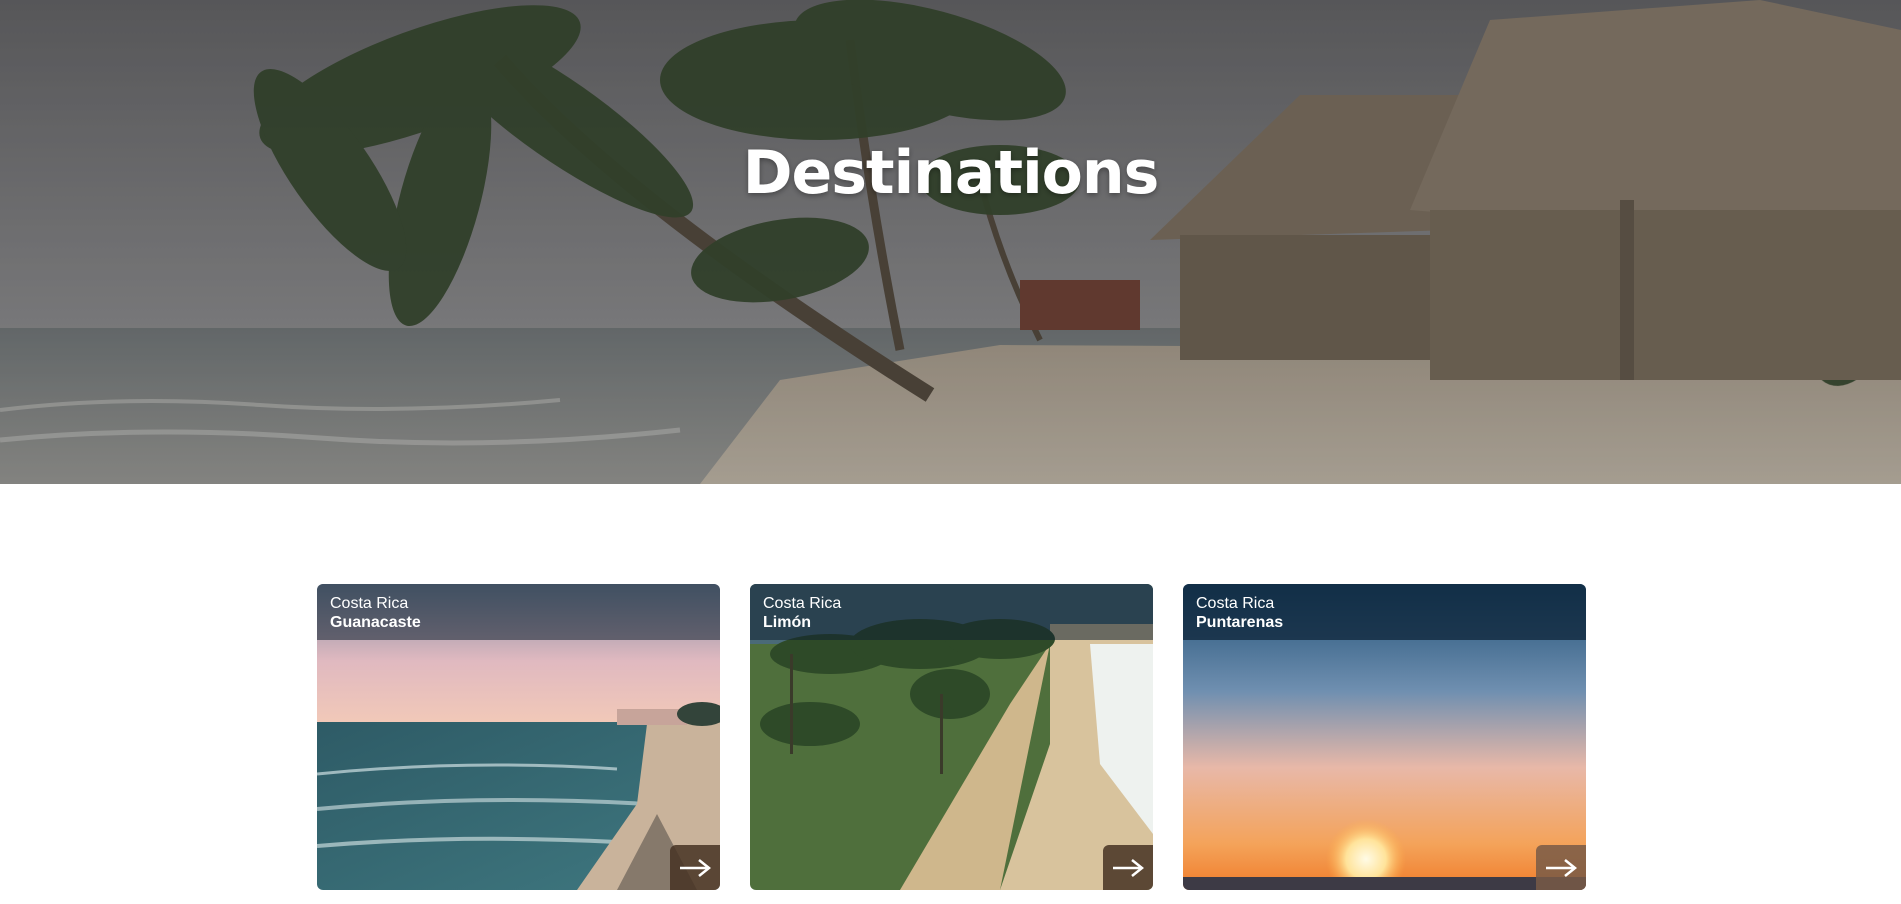 The height and width of the screenshot is (904, 1901). What do you see at coordinates (951, 612) in the screenshot?
I see `card-header: Costa Rica Limón` at bounding box center [951, 612].